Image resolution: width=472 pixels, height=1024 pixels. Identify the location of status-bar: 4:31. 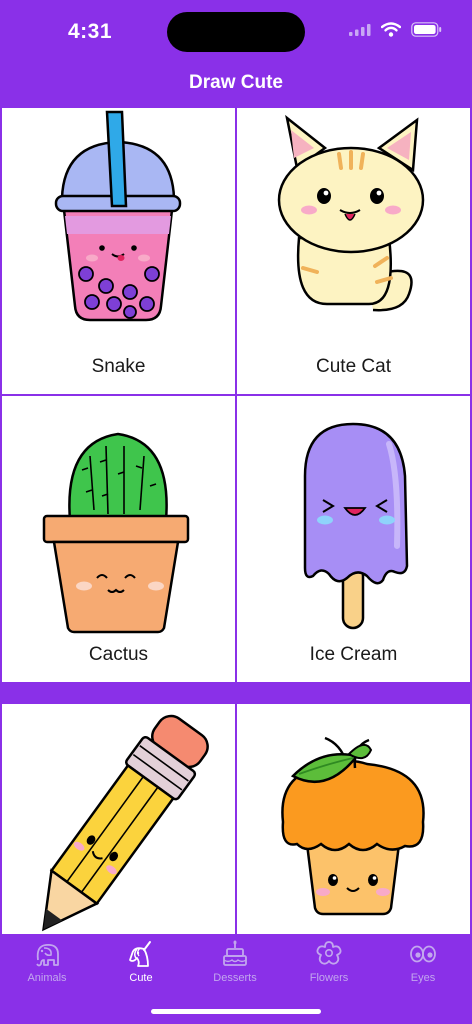
(236, 31).